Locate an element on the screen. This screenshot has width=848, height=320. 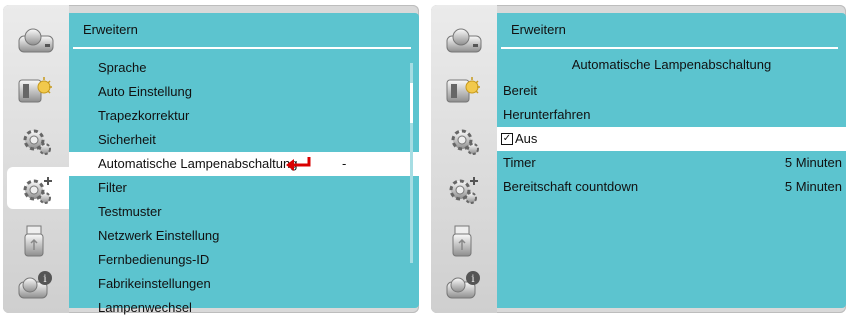
menu-item-fernbedienungs-id: Fernbedienungs-ID is located at coordinates (244, 260).